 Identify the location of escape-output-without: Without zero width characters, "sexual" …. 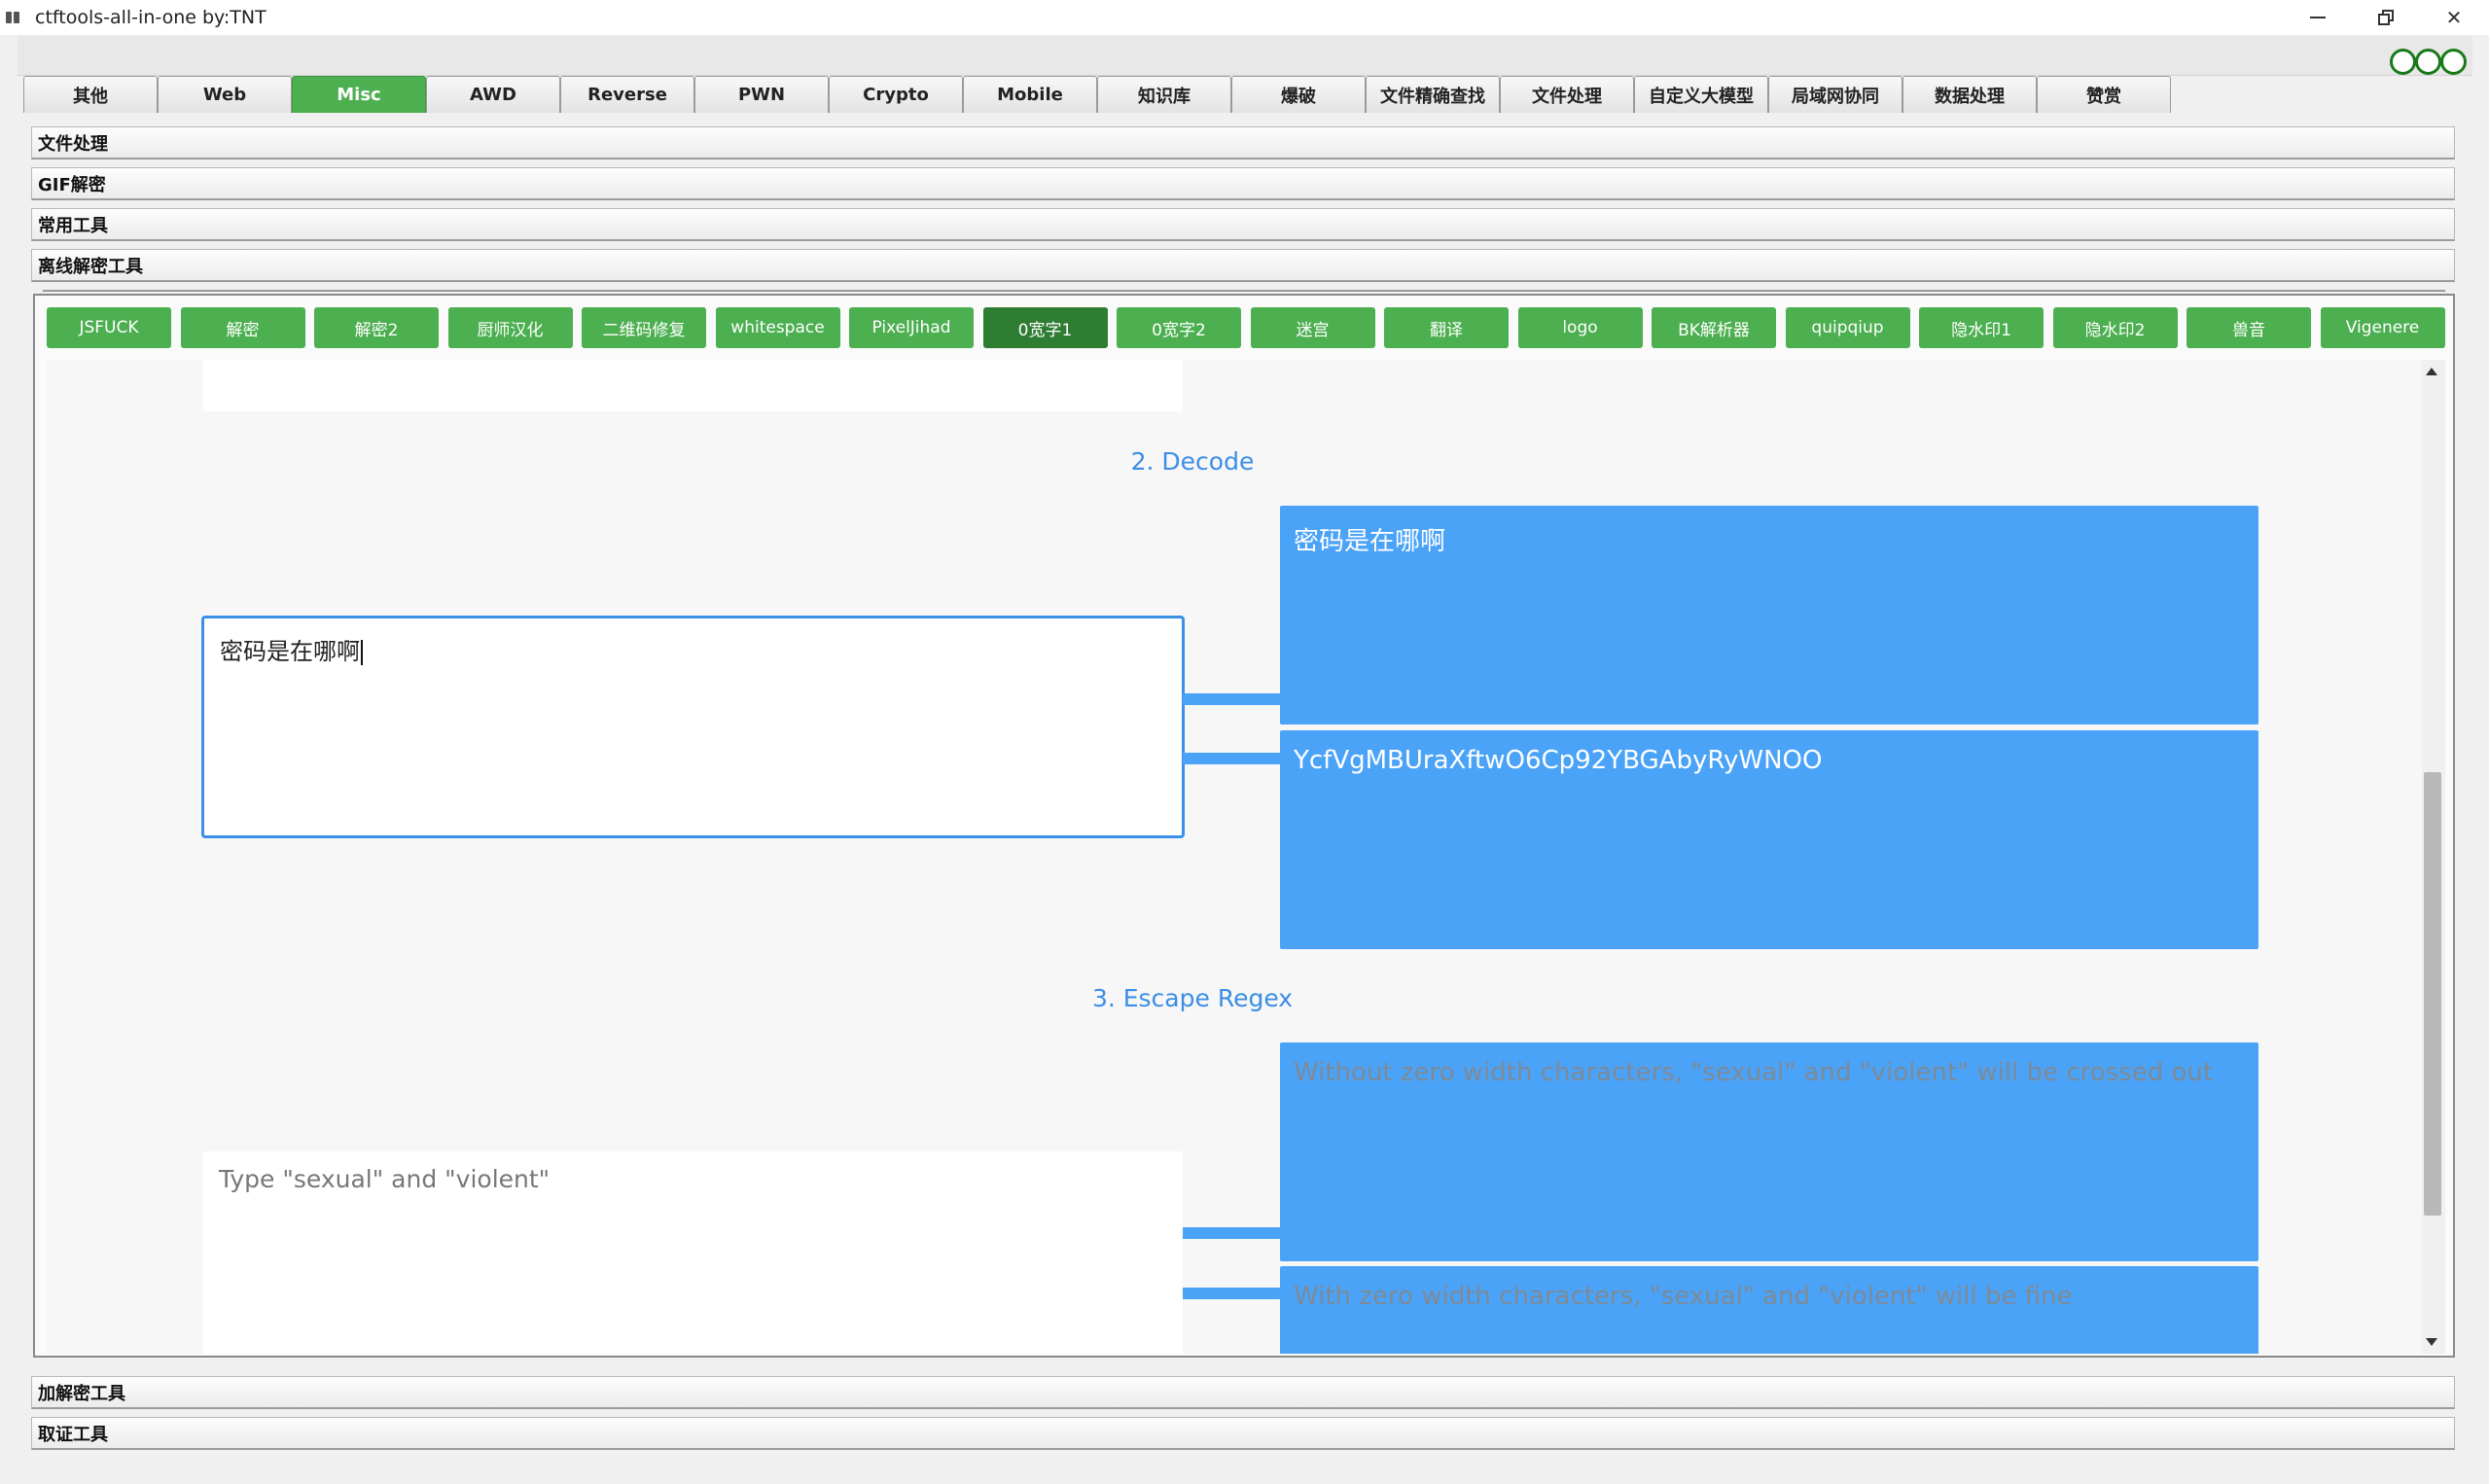
(1769, 1152).